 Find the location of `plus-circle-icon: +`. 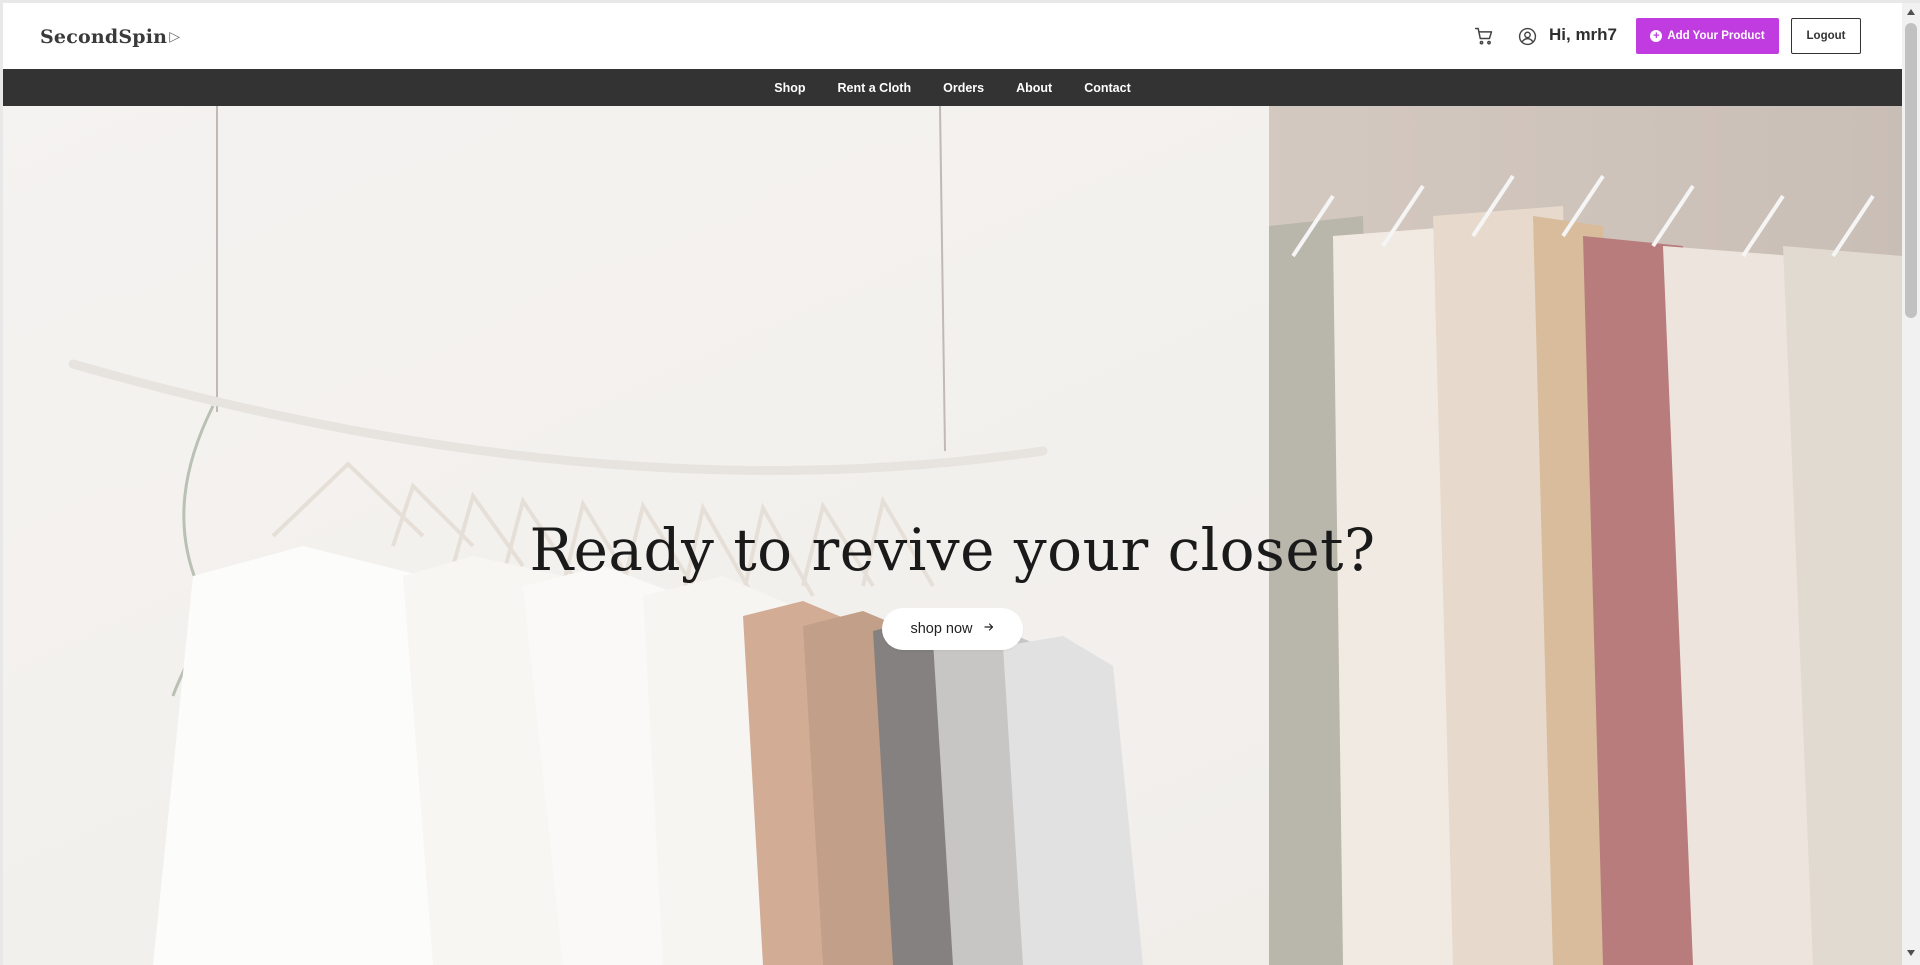

plus-circle-icon: + is located at coordinates (1656, 36).